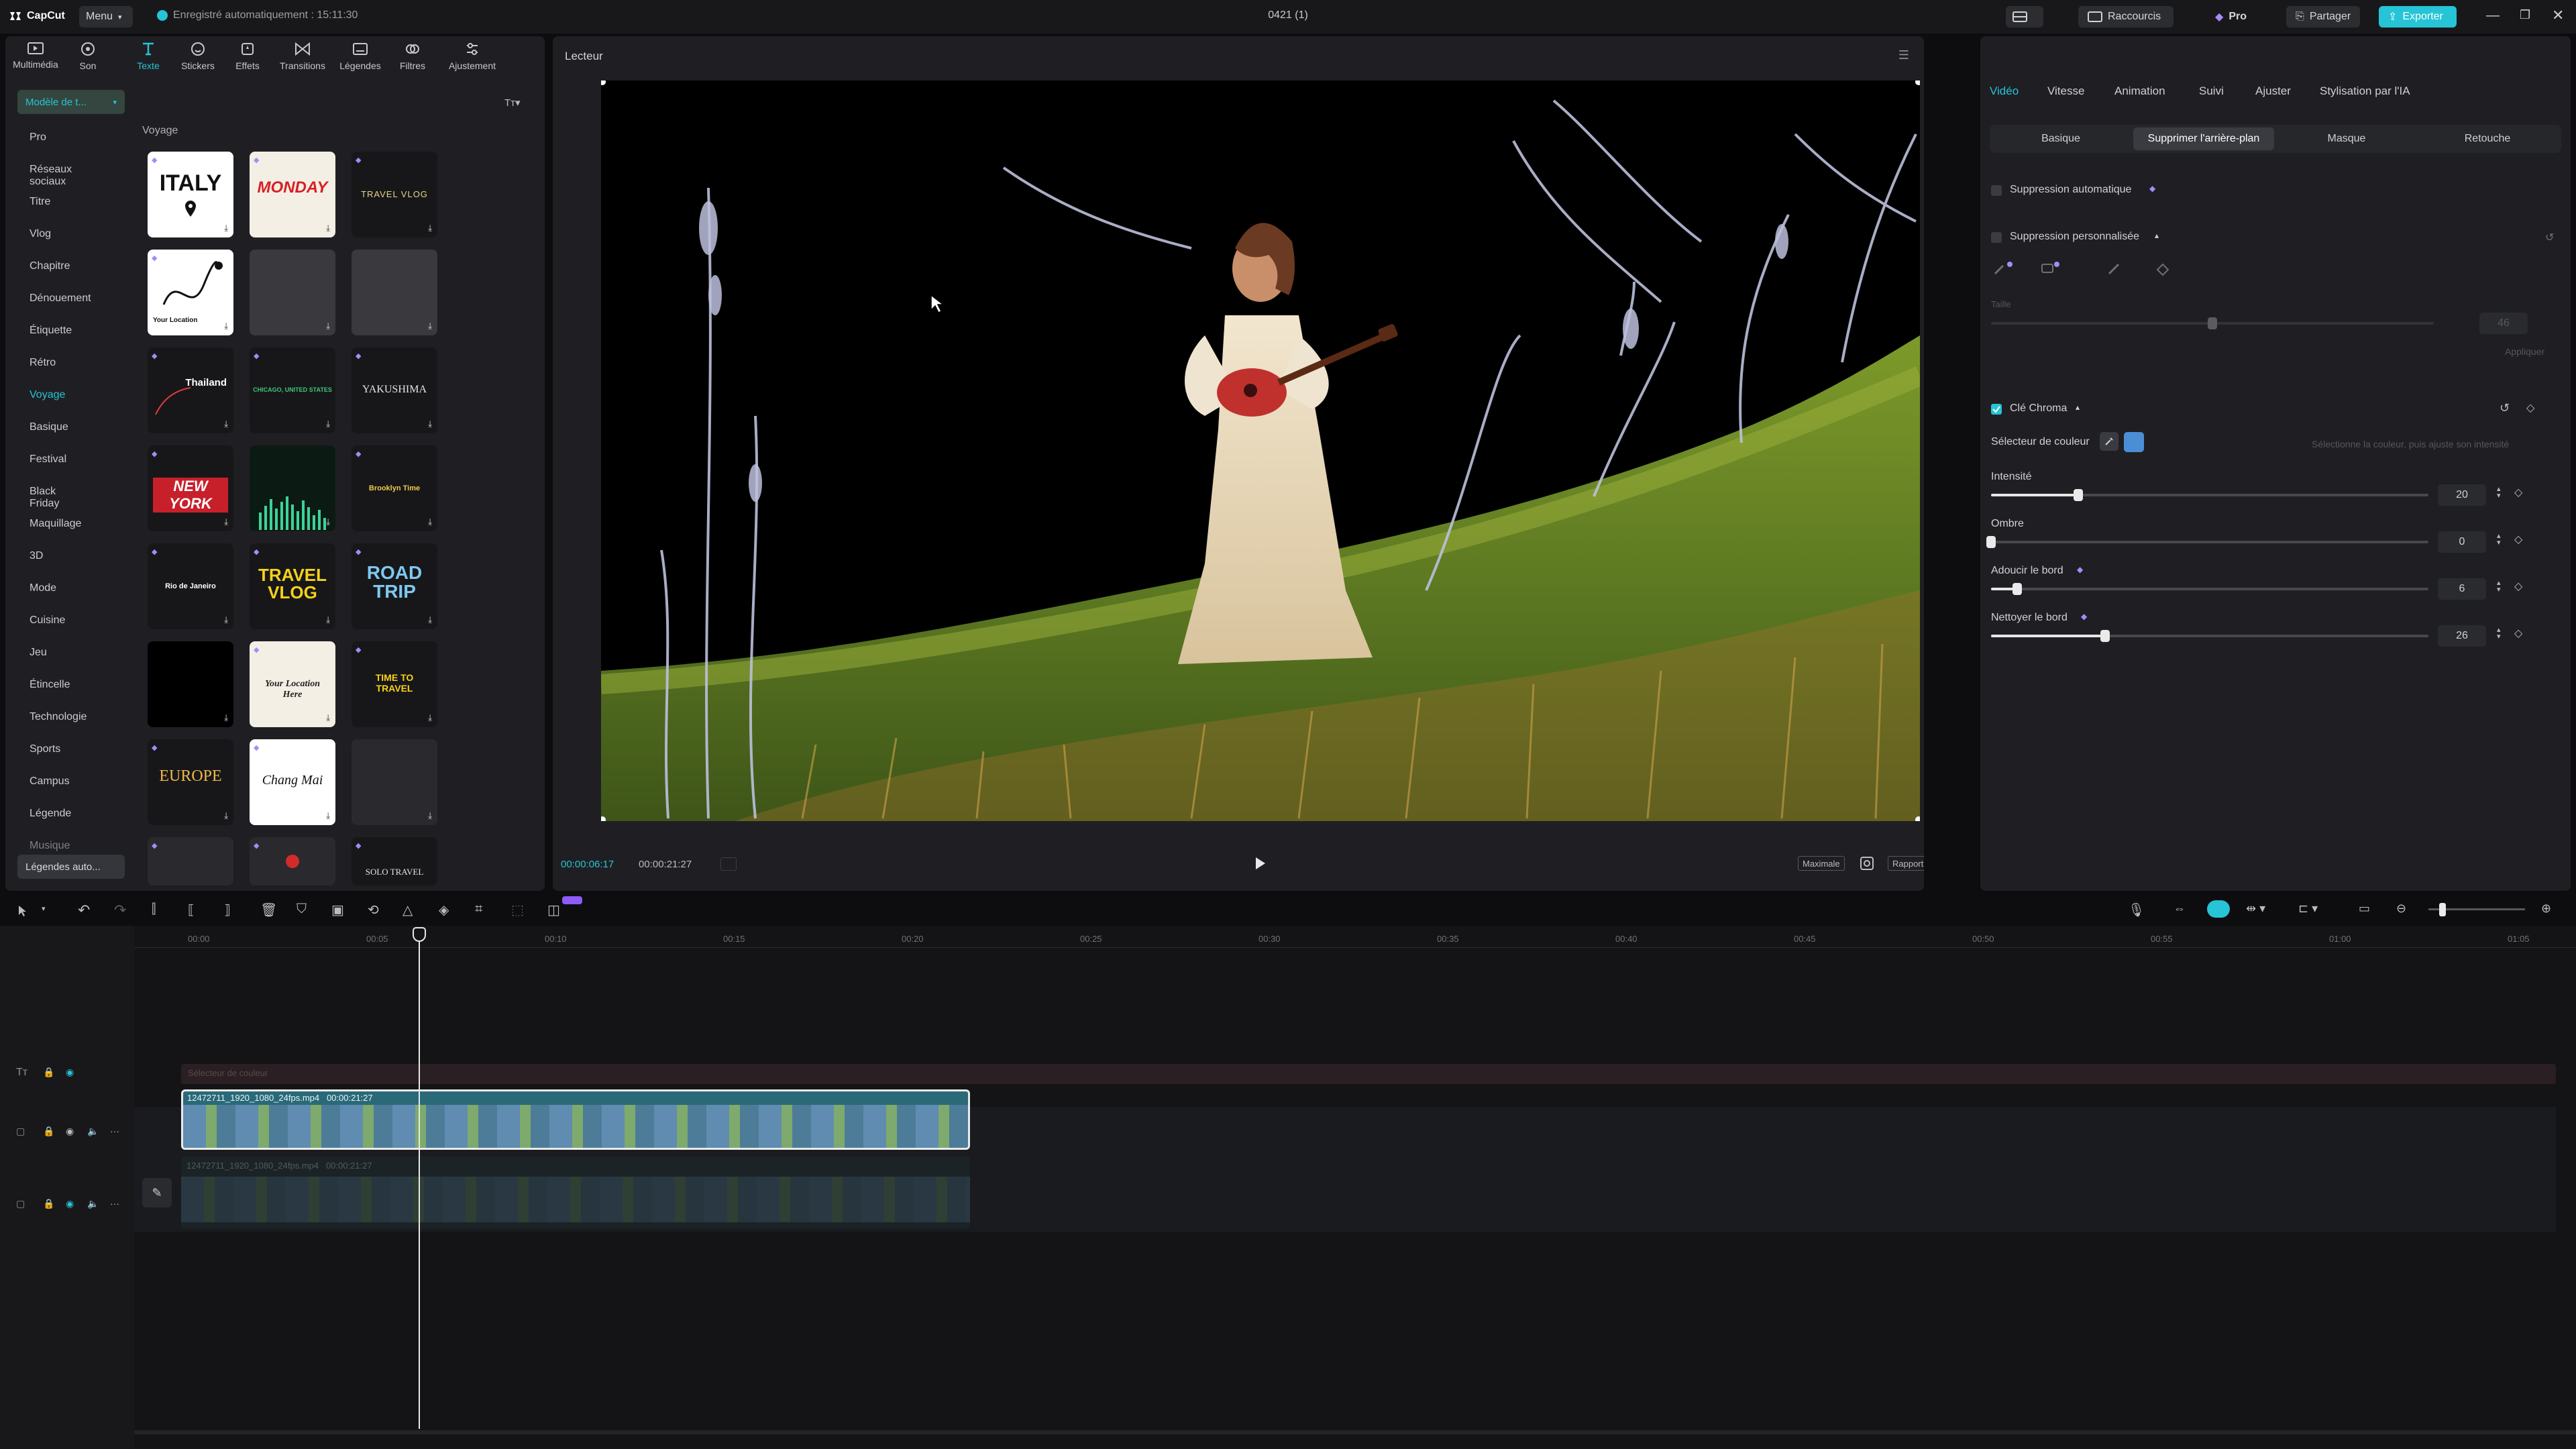 Image resolution: width=2576 pixels, height=1449 pixels. What do you see at coordinates (2323, 17) in the screenshot?
I see `share-button: ⎘ Partager` at bounding box center [2323, 17].